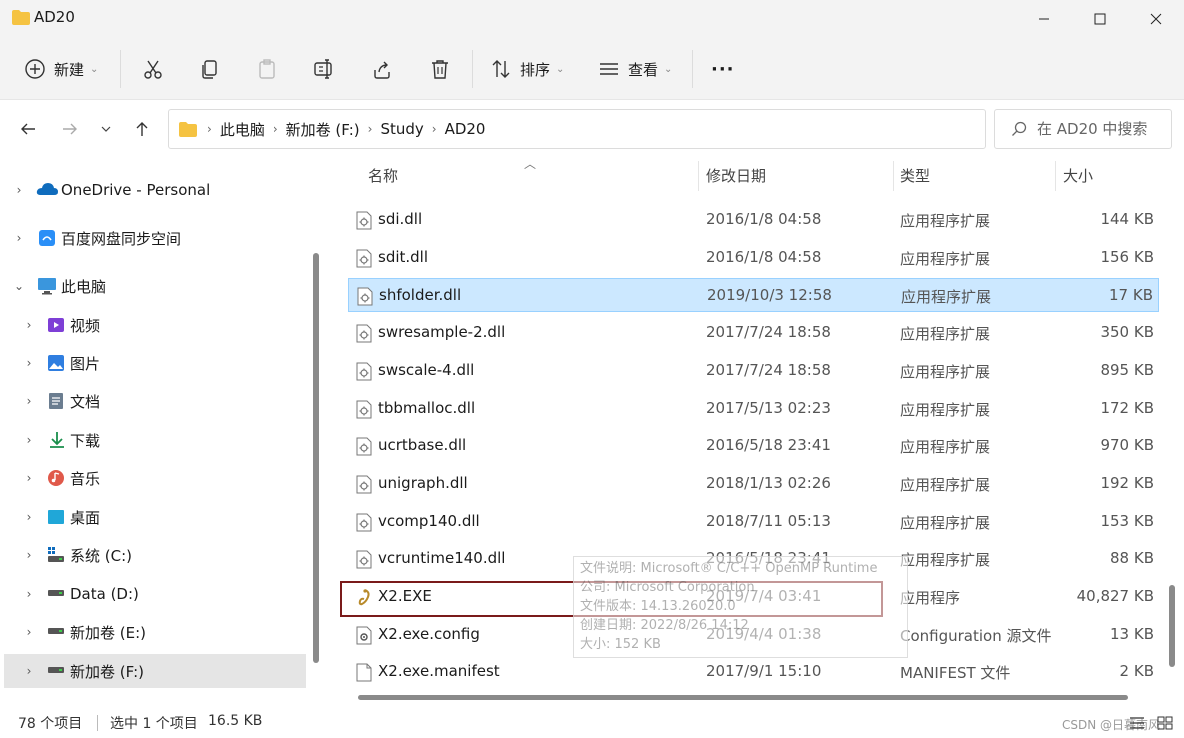 The image size is (1184, 738). I want to click on copy-button, so click(210, 69).